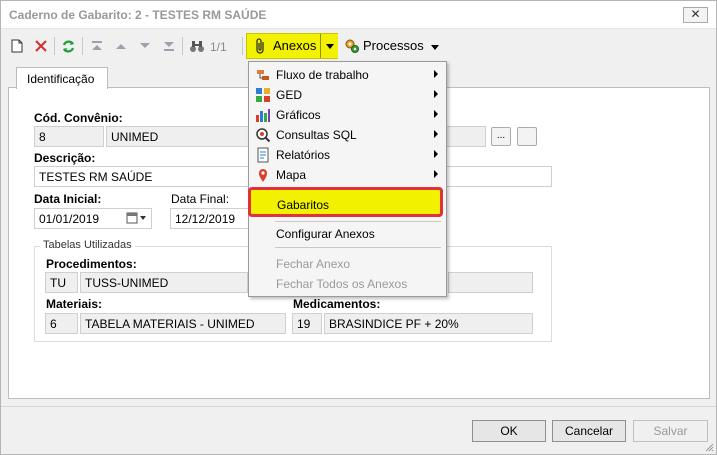 The image size is (717, 455). What do you see at coordinates (342, 284) in the screenshot?
I see `menu-item-label: Fechar Todos os Anexos` at bounding box center [342, 284].